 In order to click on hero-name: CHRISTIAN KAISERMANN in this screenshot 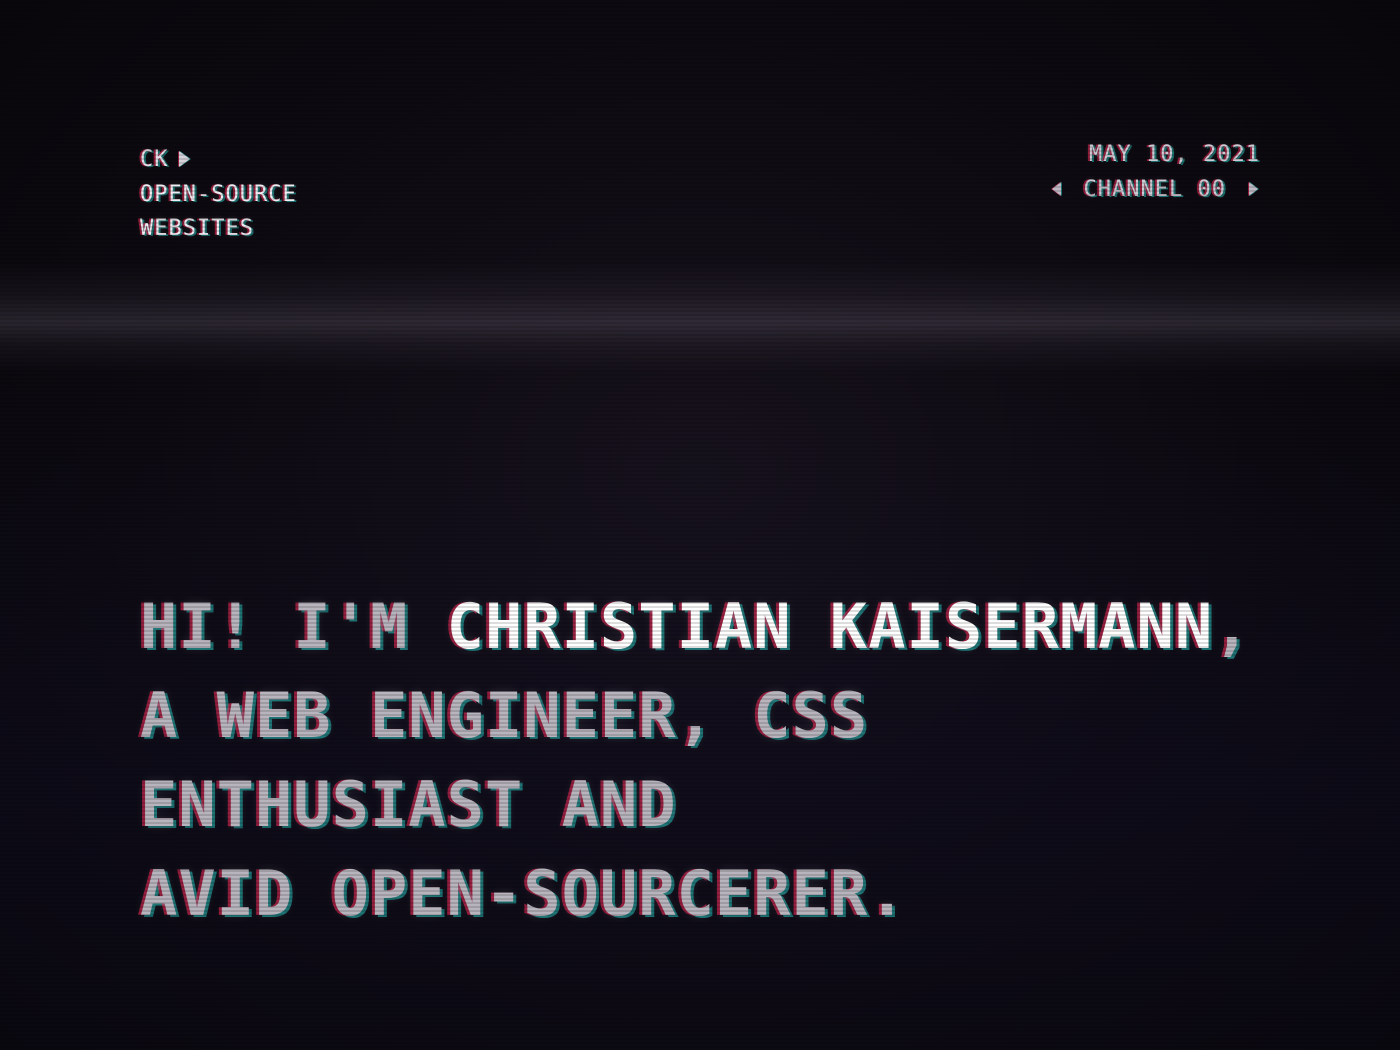, I will do `click(830, 626)`.